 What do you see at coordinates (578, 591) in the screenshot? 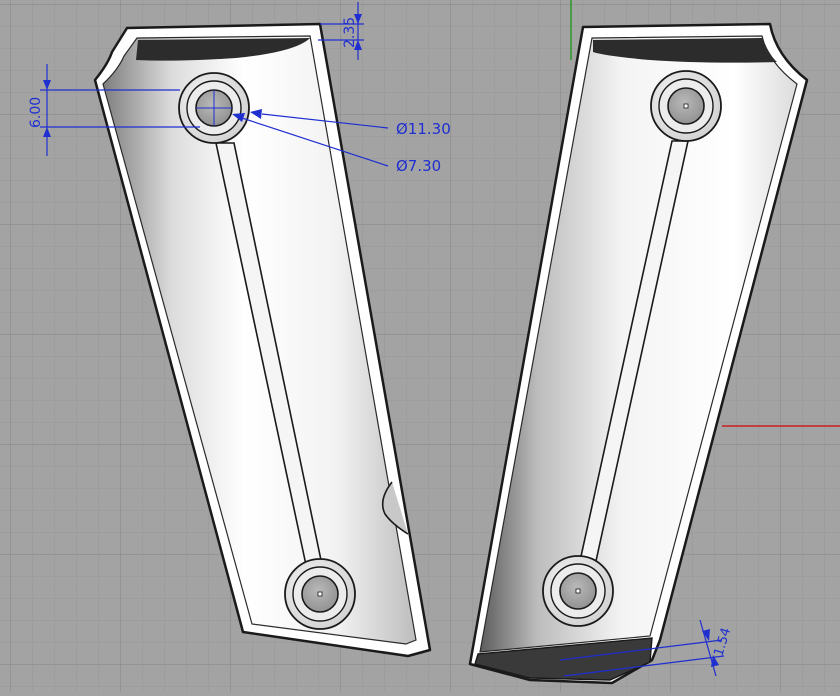
I see `right-bottom-hole-center` at bounding box center [578, 591].